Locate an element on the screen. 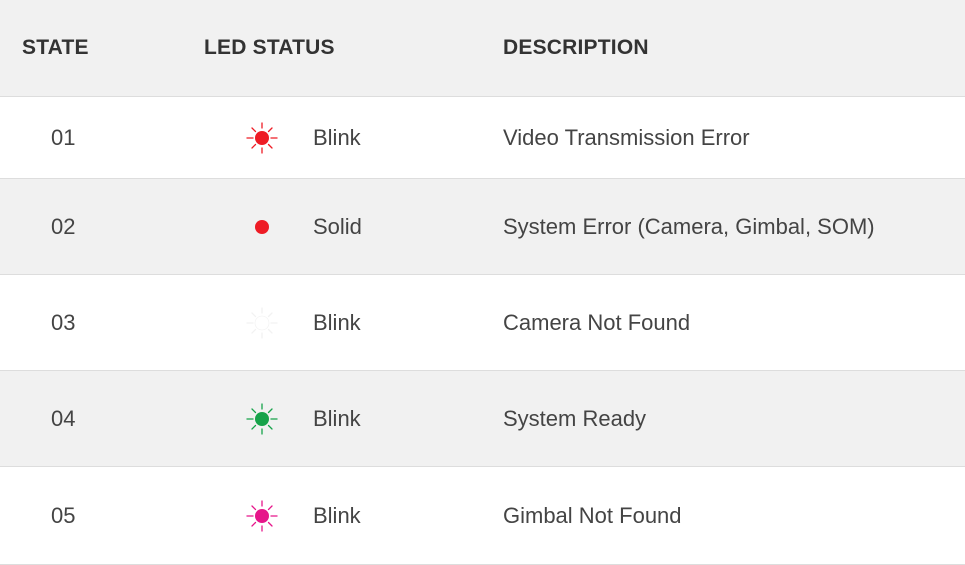  state-number: 03 is located at coordinates (63, 322).